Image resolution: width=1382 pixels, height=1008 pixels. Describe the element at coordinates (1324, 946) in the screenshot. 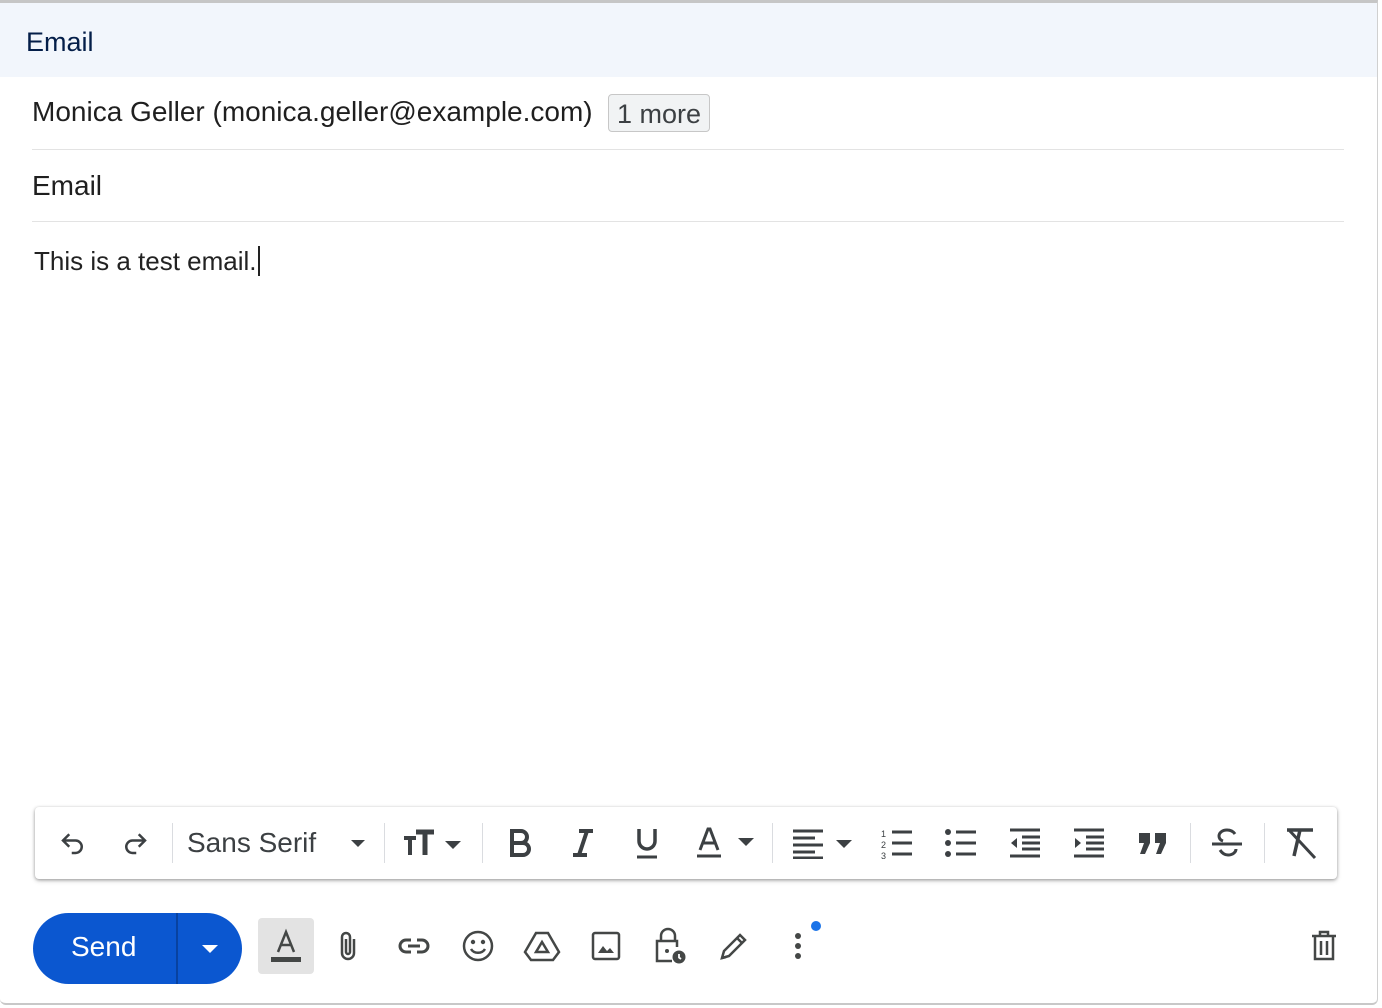

I see `discard-icon` at that location.